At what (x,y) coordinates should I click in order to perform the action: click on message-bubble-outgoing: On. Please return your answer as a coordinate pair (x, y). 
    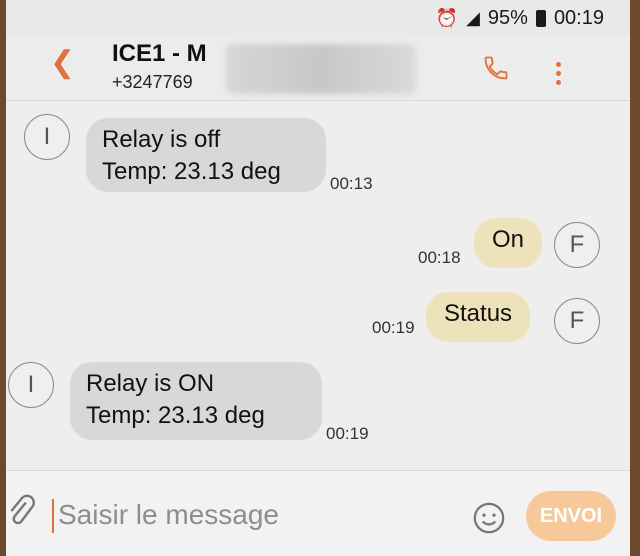
    Looking at the image, I should click on (508, 243).